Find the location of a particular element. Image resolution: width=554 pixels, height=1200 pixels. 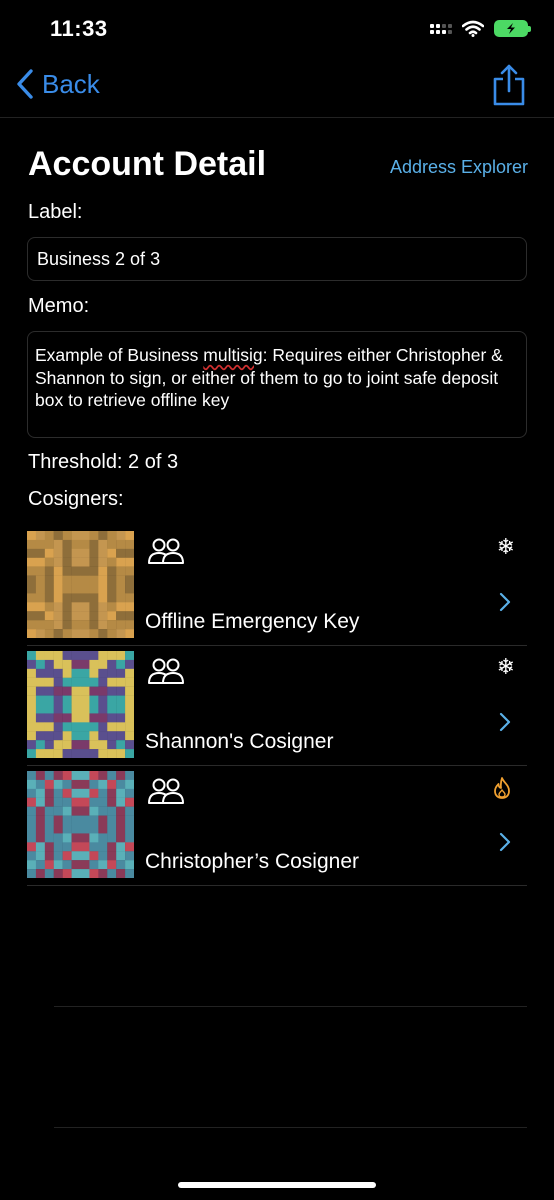

cosigner-row: ❄ Offline Emergency Key is located at coordinates (277, 586).